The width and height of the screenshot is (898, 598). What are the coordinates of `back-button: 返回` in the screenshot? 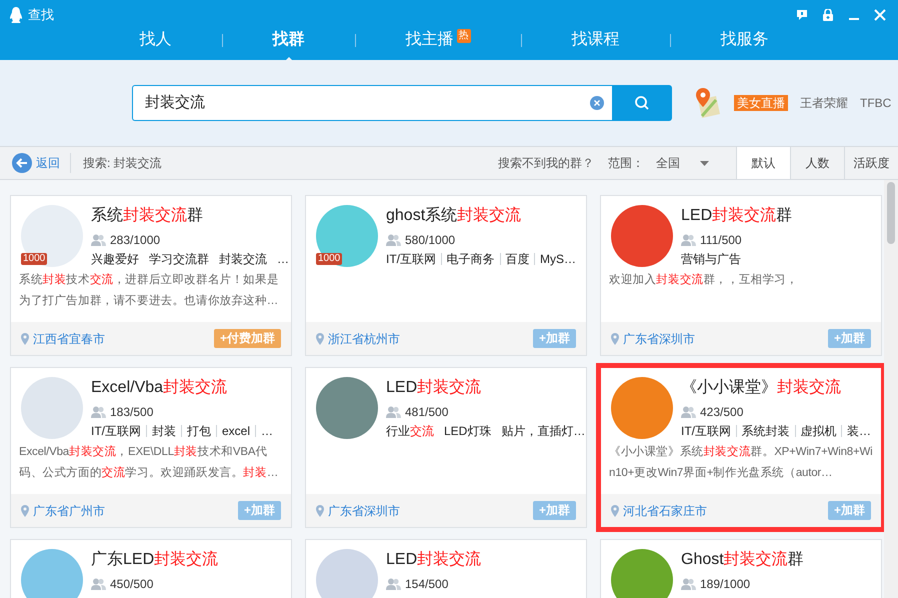 It's located at (35, 163).